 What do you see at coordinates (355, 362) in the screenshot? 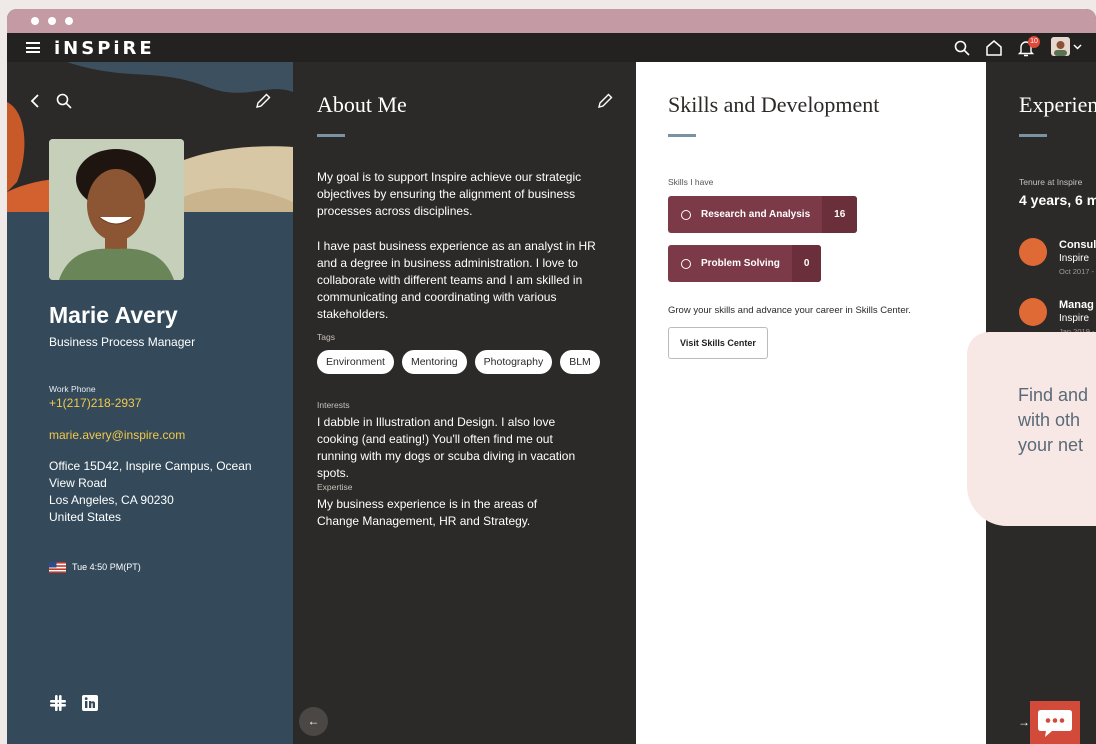
I see `tag-chip: Environment` at bounding box center [355, 362].